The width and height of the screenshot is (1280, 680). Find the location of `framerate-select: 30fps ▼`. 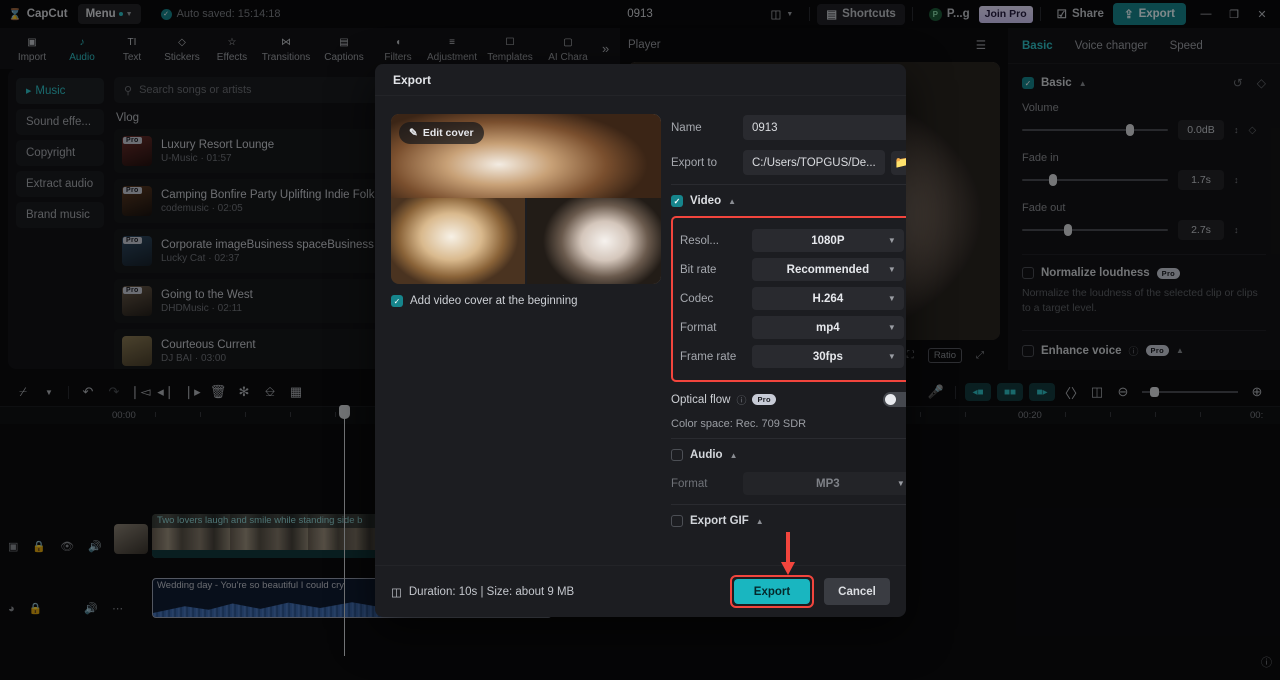

framerate-select: 30fps ▼ is located at coordinates (828, 356).